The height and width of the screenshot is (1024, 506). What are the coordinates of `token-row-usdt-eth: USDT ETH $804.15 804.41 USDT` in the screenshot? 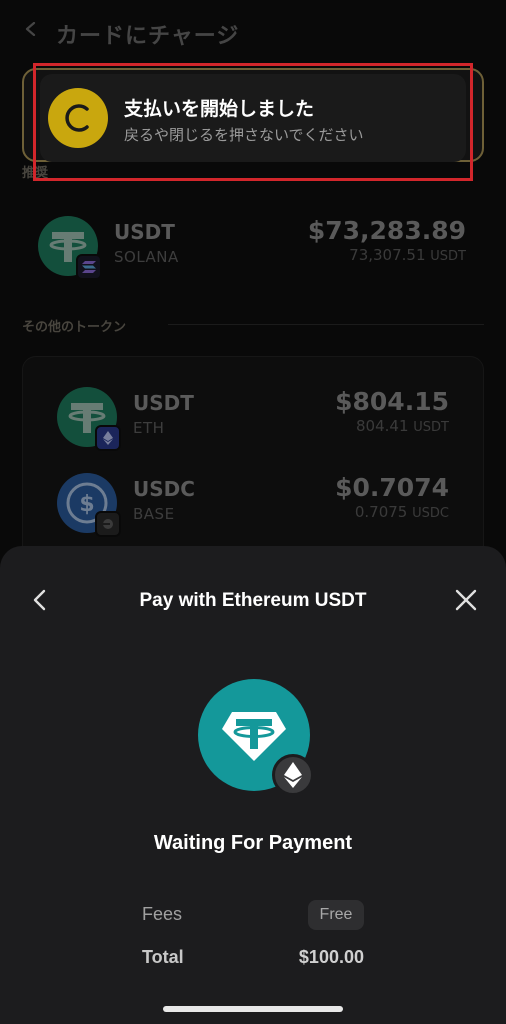 It's located at (254, 417).